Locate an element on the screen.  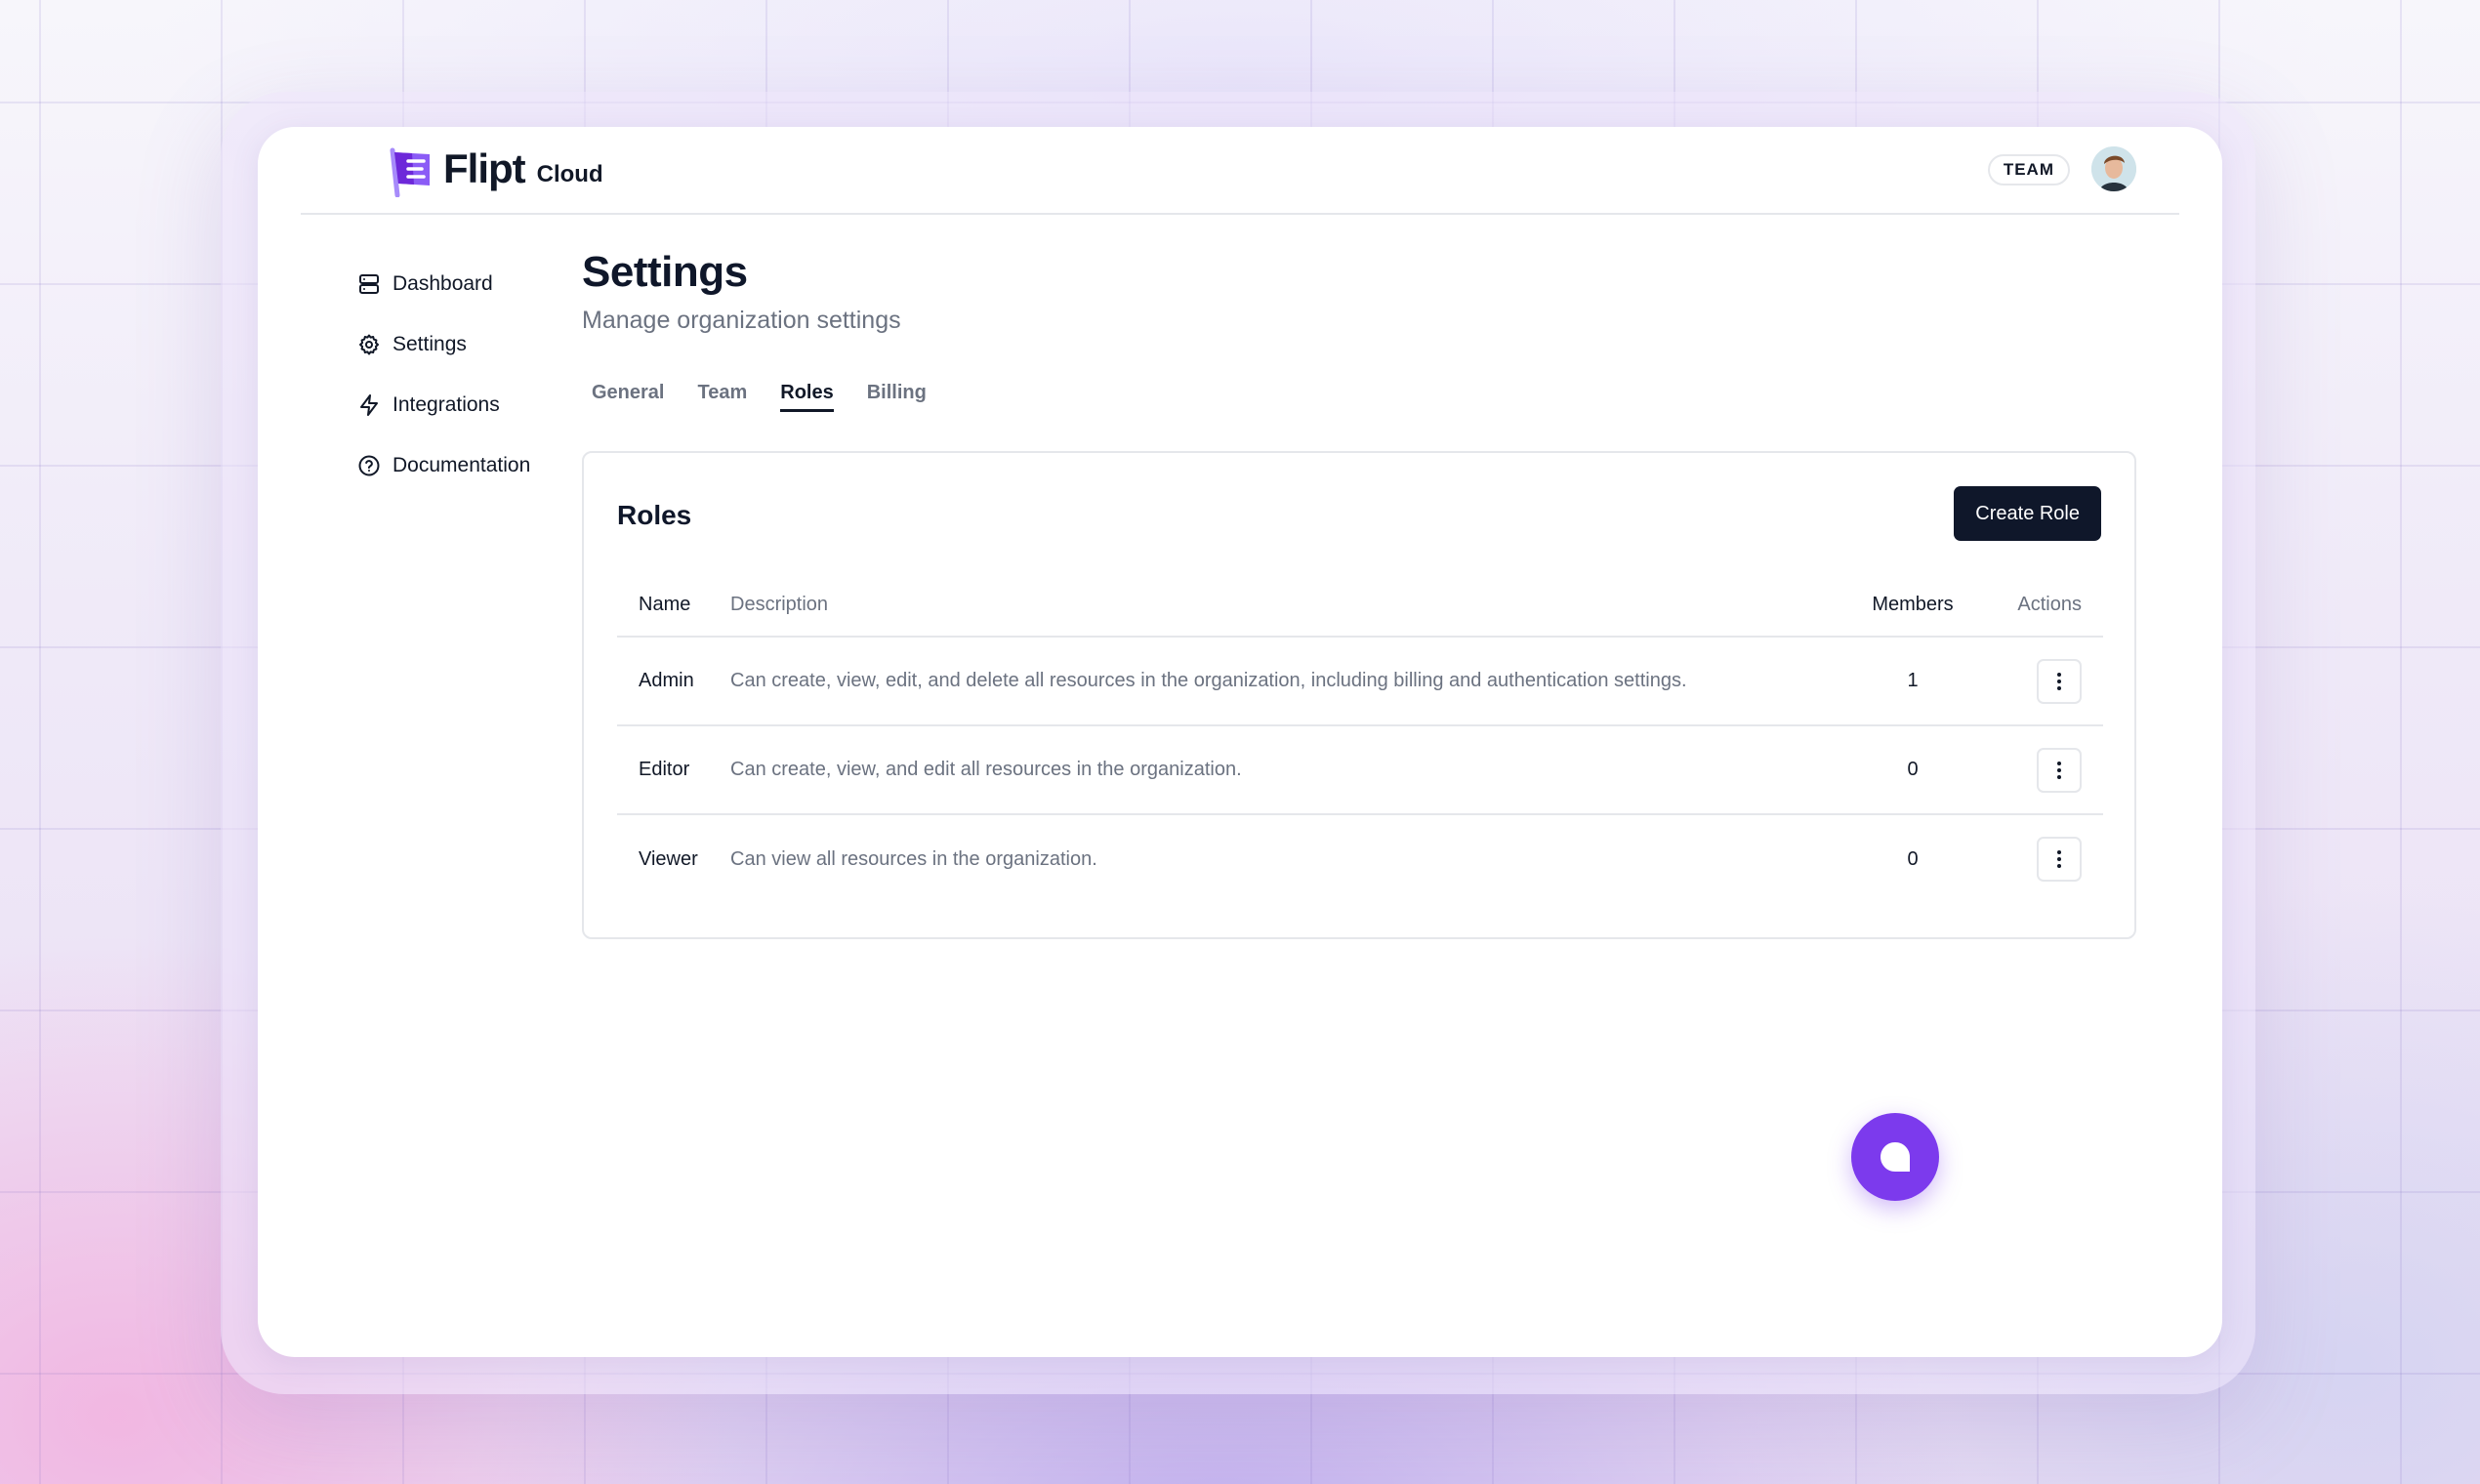
gear-icon is located at coordinates (369, 345).